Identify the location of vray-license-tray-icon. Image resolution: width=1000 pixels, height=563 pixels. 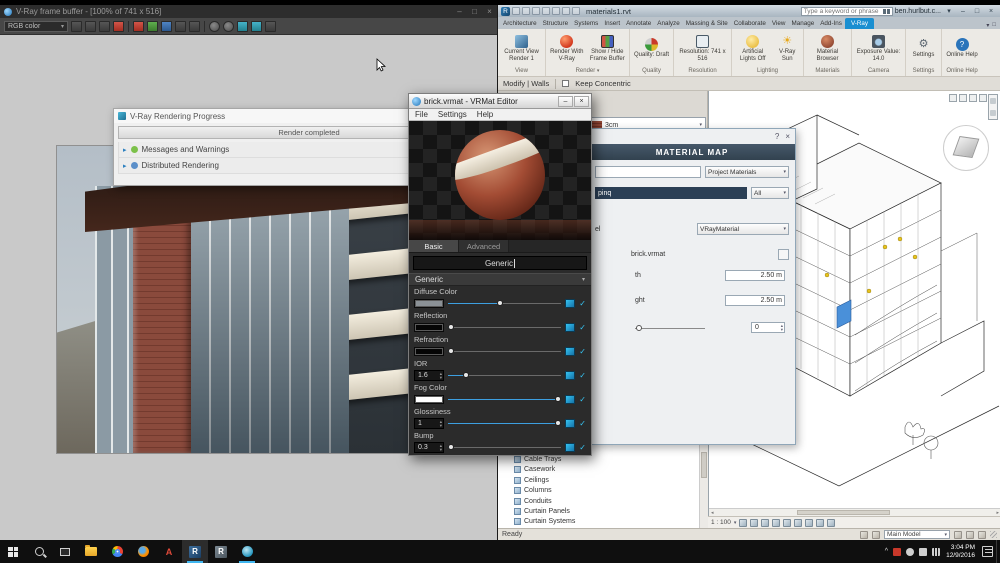
(897, 551).